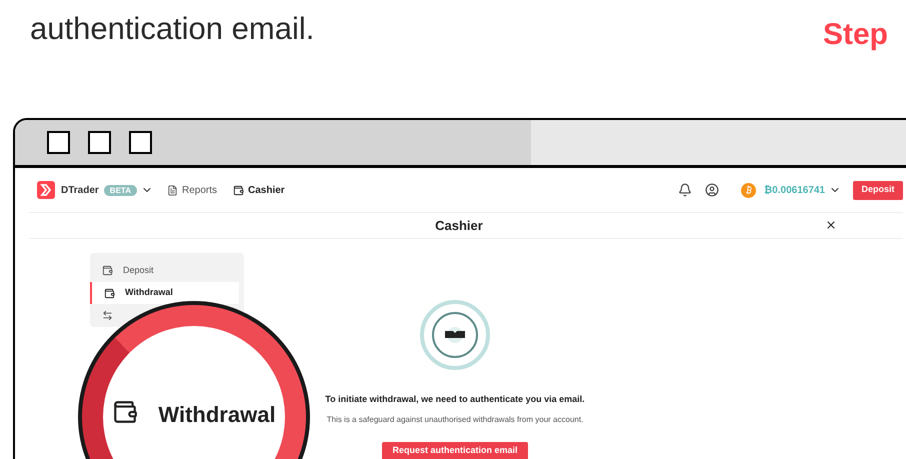  What do you see at coordinates (685, 190) in the screenshot?
I see `bell-icon` at bounding box center [685, 190].